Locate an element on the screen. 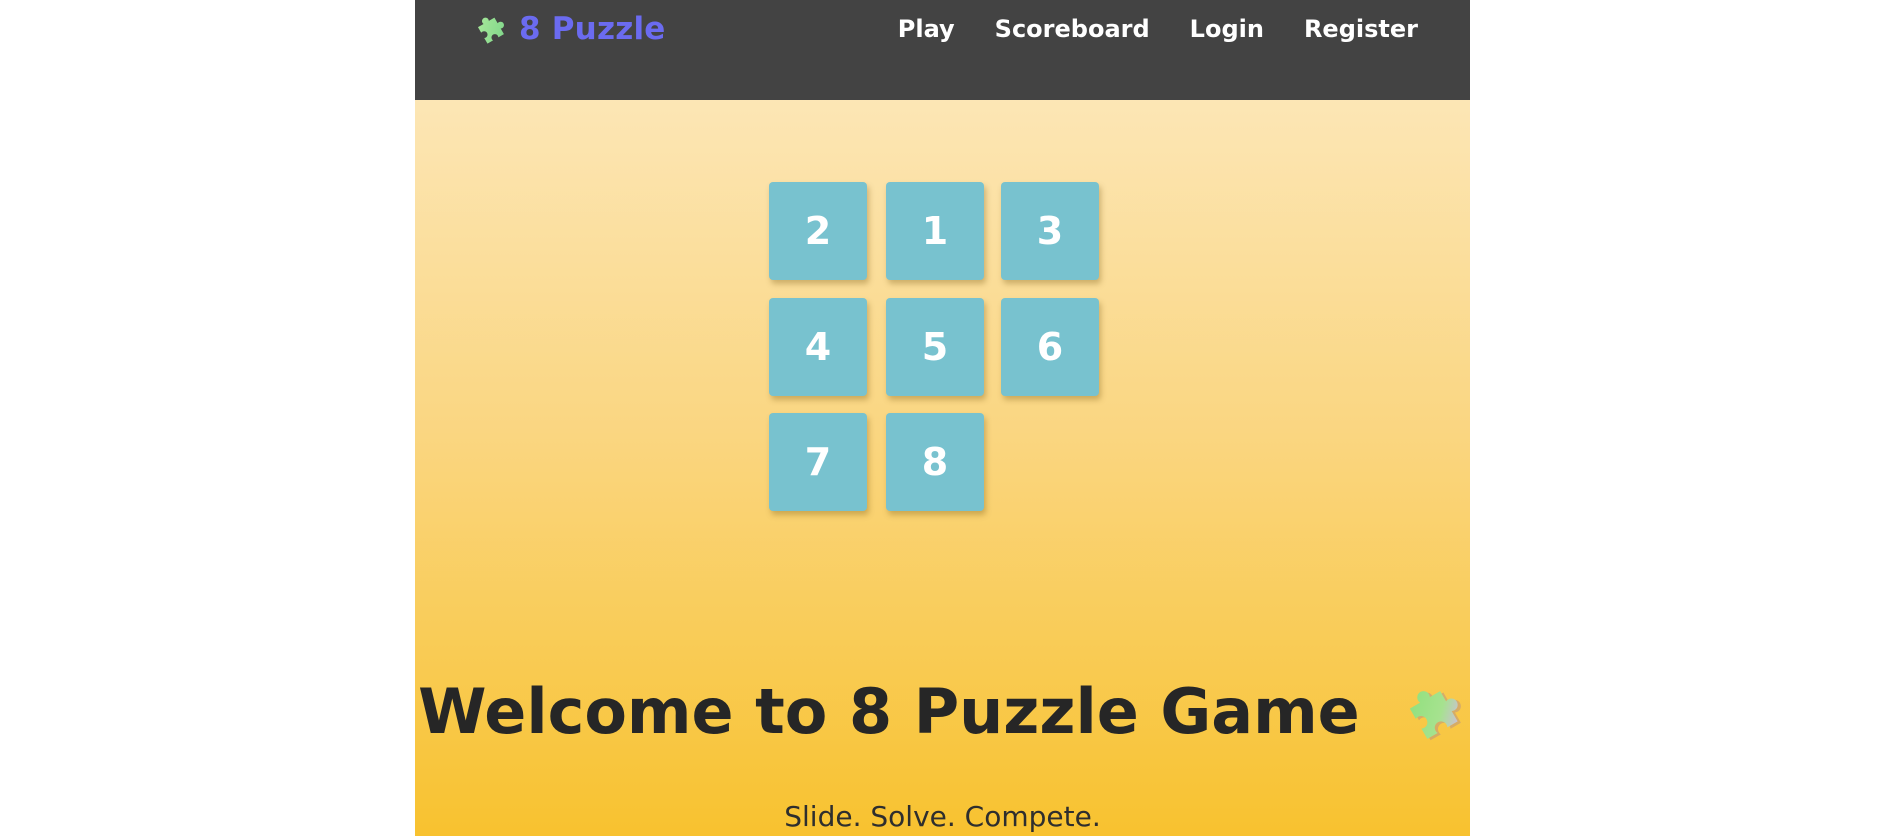  puzzle-tile: 1 is located at coordinates (935, 231).